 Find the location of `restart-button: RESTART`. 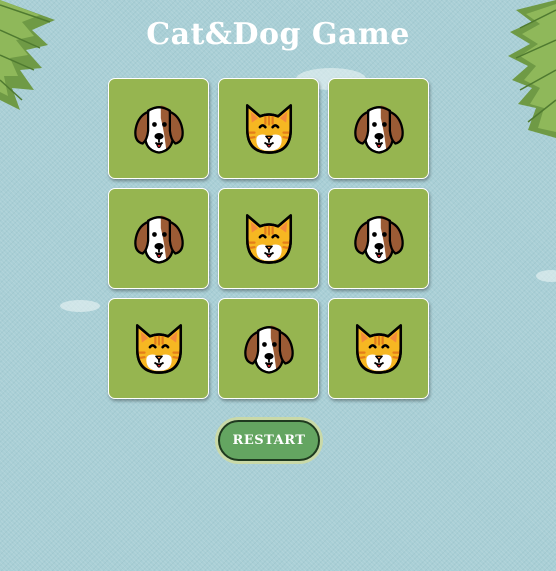

restart-button: RESTART is located at coordinates (269, 440).